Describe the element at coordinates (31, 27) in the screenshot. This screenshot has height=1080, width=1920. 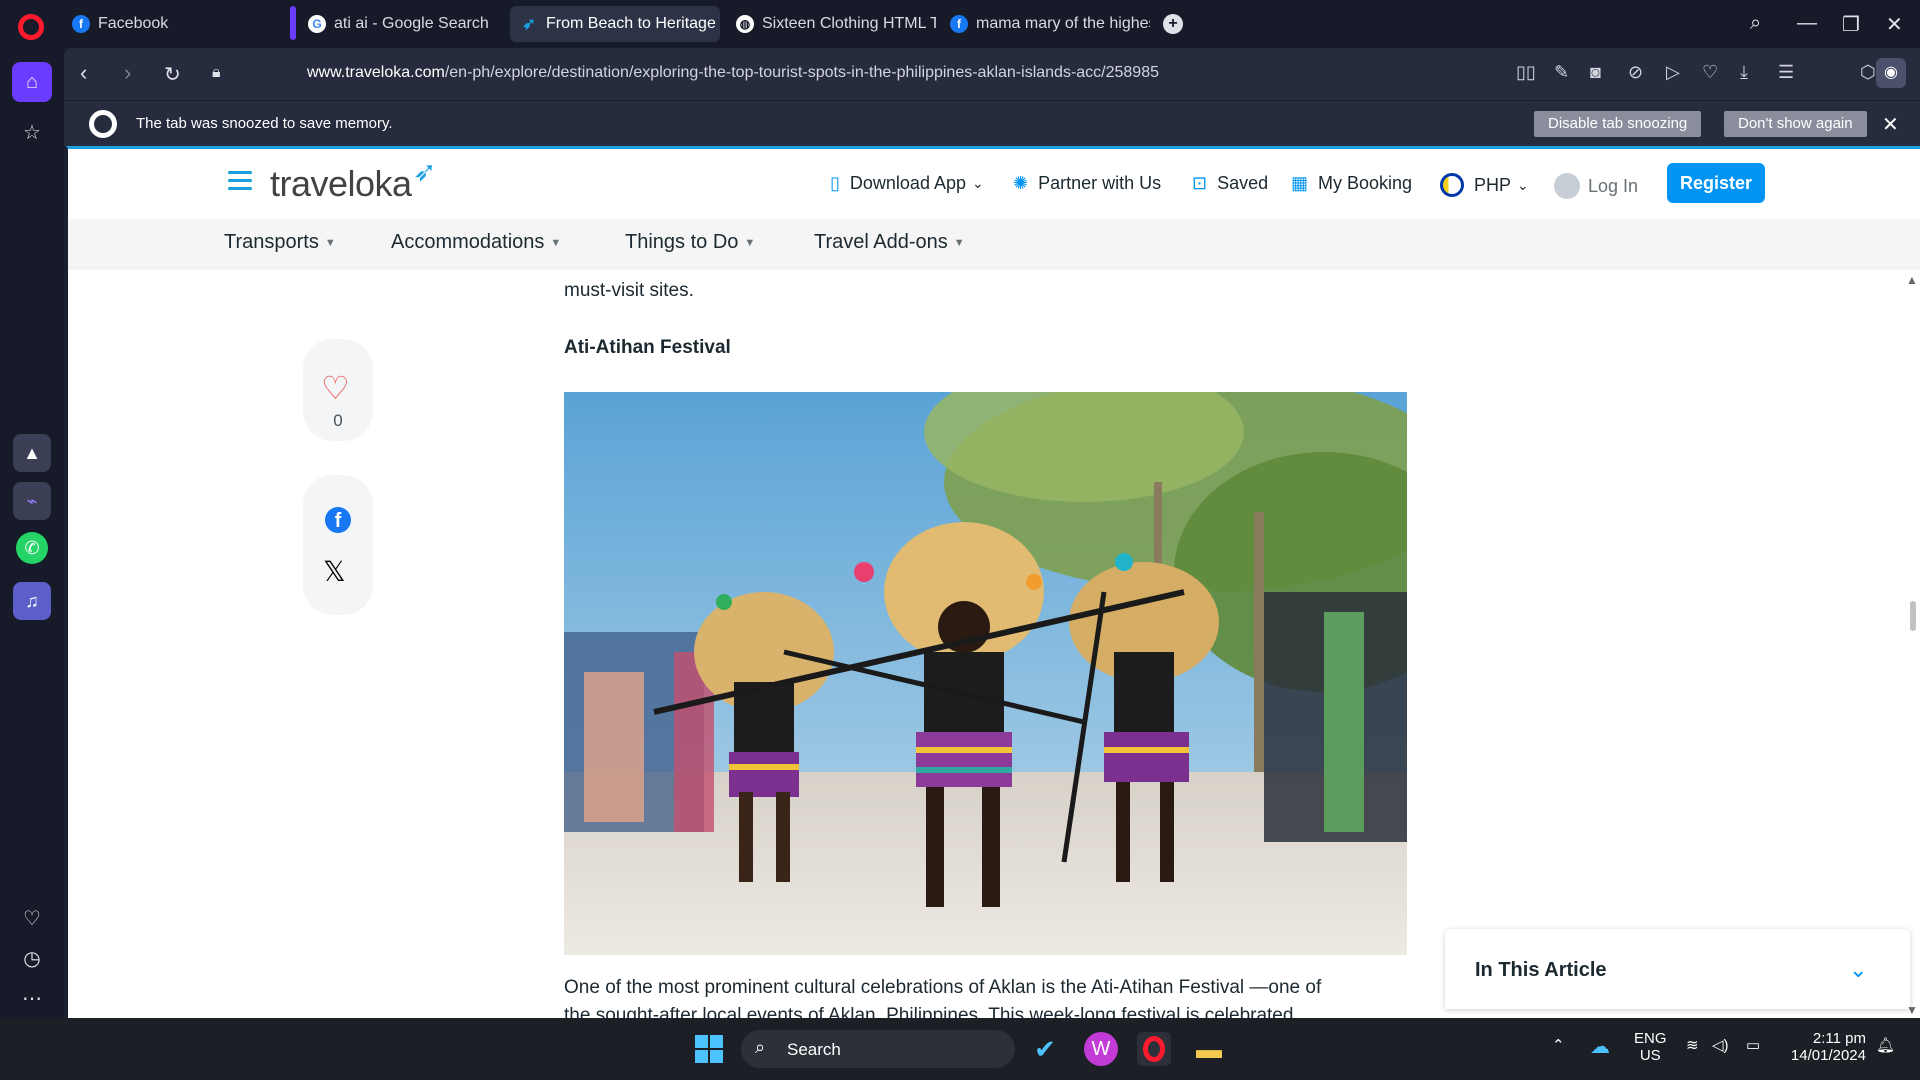
I see `opera-menu-icon` at that location.